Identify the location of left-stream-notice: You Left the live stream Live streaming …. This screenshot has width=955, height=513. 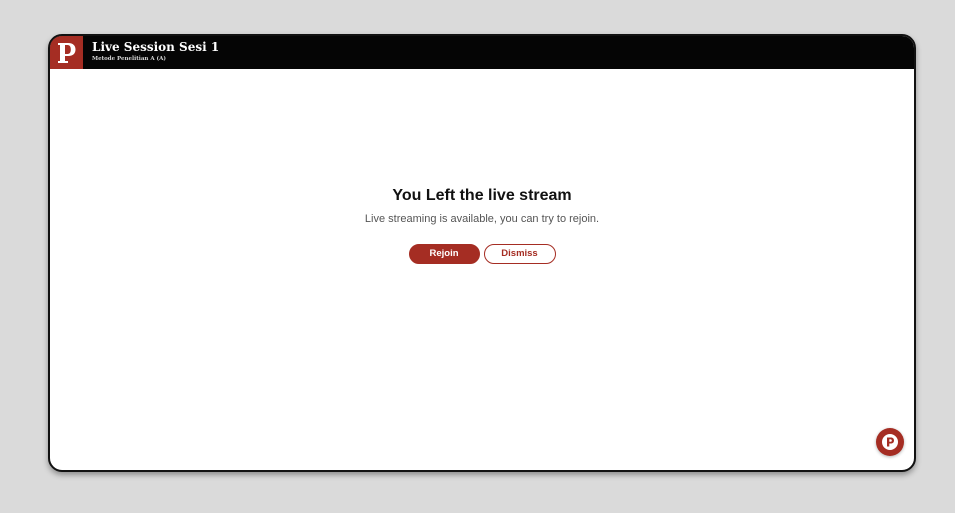
(482, 225).